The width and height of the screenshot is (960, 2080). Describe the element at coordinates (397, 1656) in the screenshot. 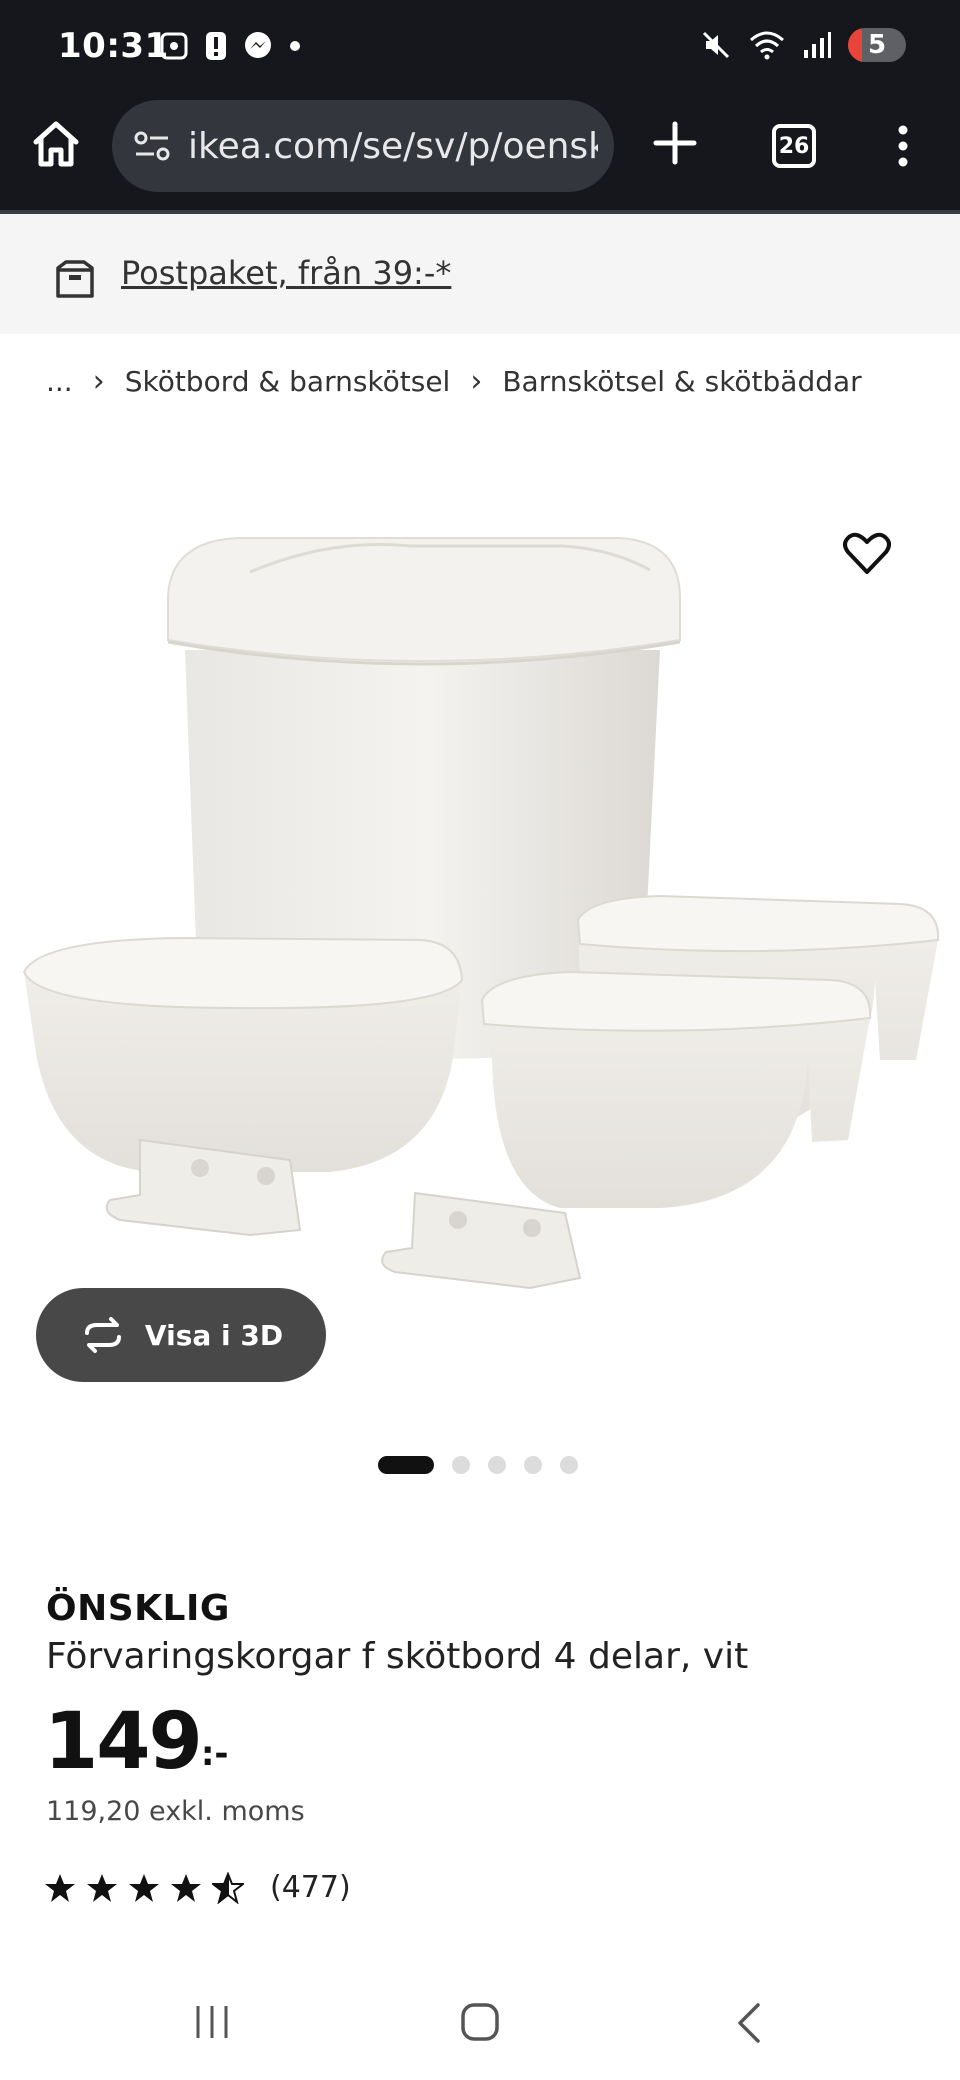

I see `product-description: Förvaringskorgar f skötbord 4 delar, vit` at that location.